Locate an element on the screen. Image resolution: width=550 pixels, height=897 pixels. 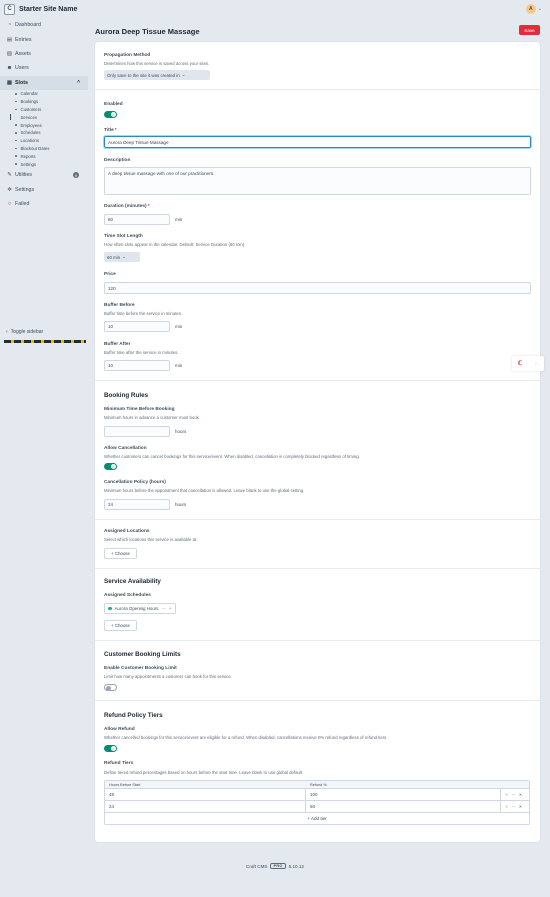
sidebar-item-slots: ▦ Slots ^ is located at coordinates (44, 82).